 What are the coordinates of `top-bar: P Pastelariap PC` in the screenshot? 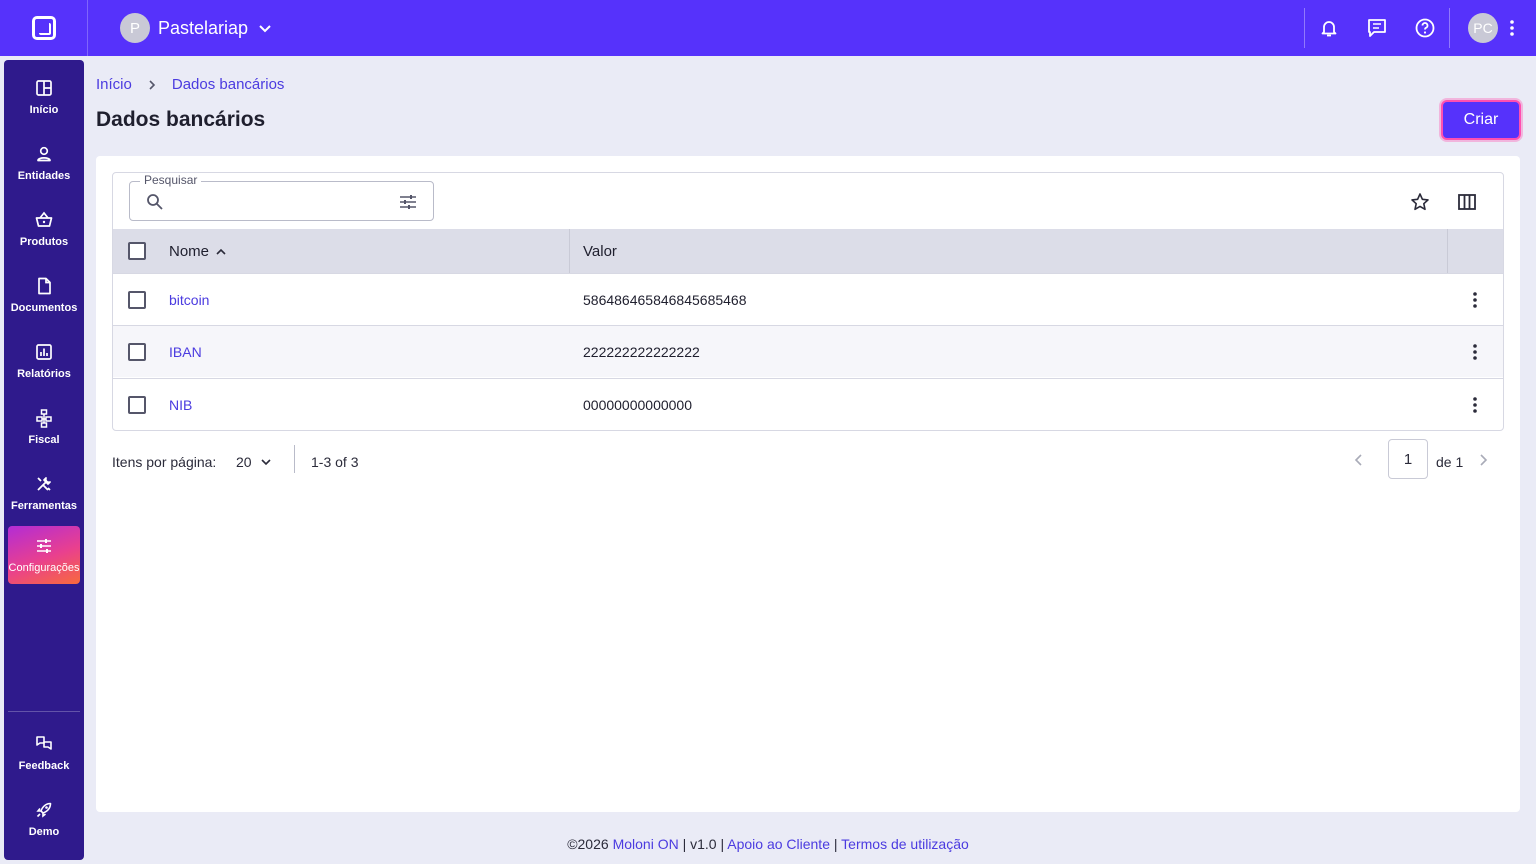 It's located at (768, 28).